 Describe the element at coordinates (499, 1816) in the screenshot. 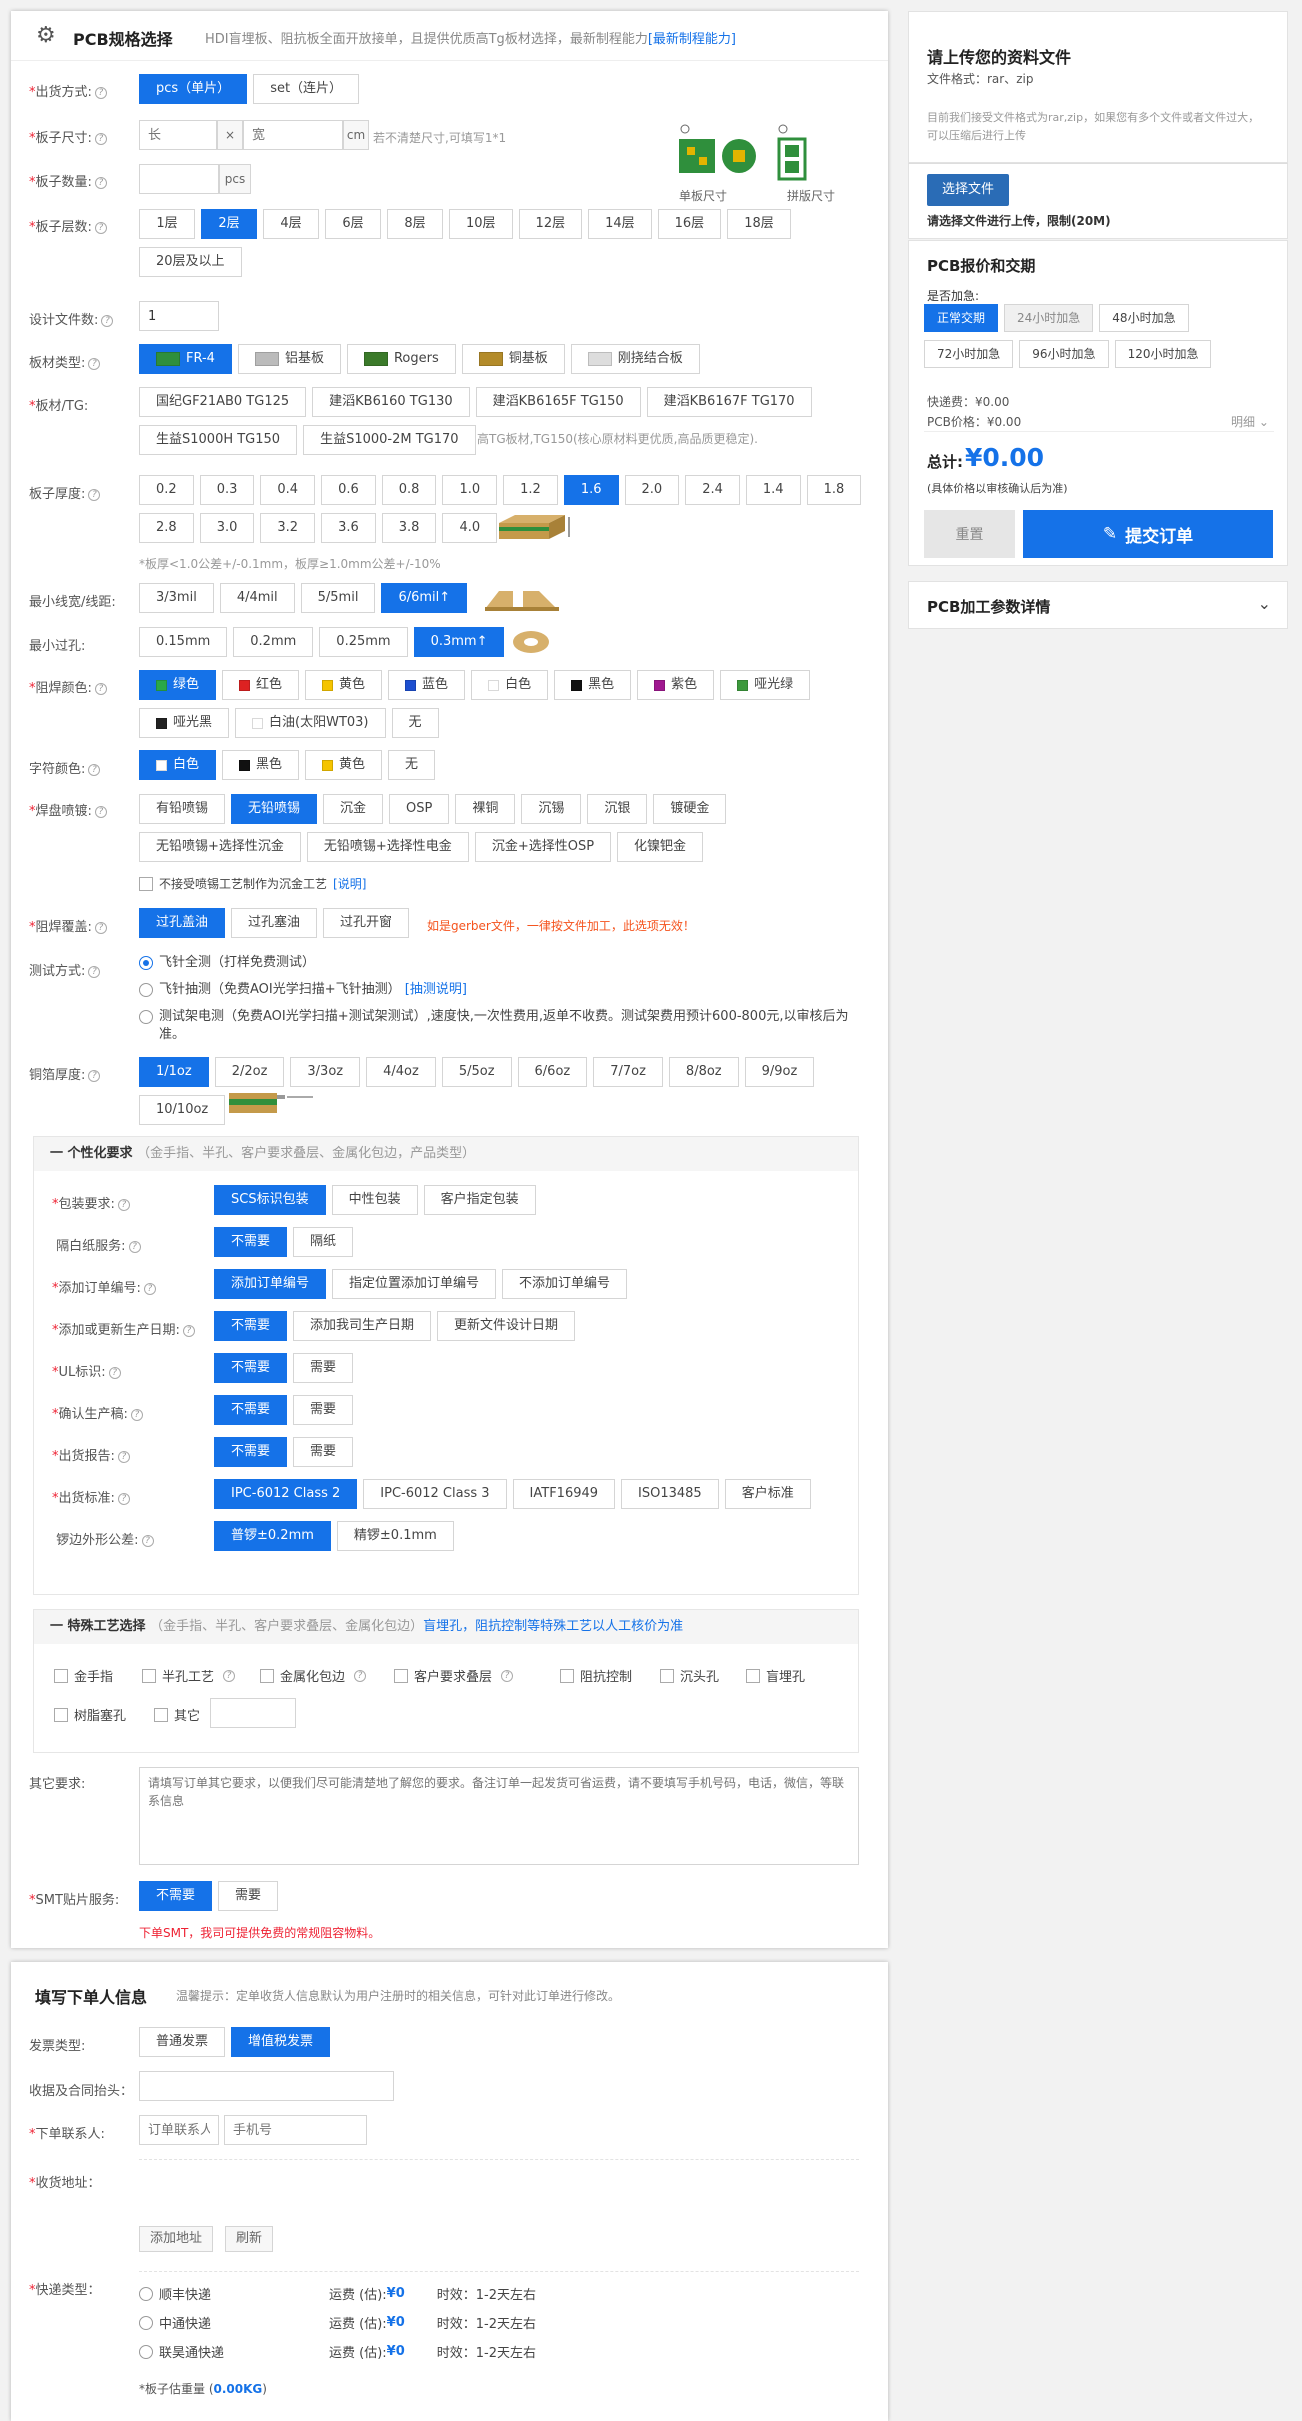

I see `other-textarea` at that location.